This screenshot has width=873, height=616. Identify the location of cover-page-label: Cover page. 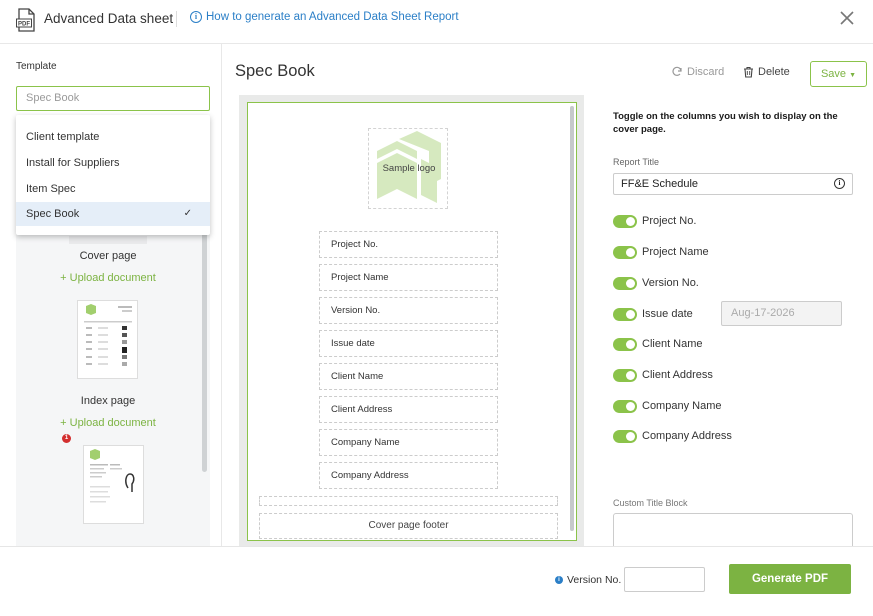
(108, 256).